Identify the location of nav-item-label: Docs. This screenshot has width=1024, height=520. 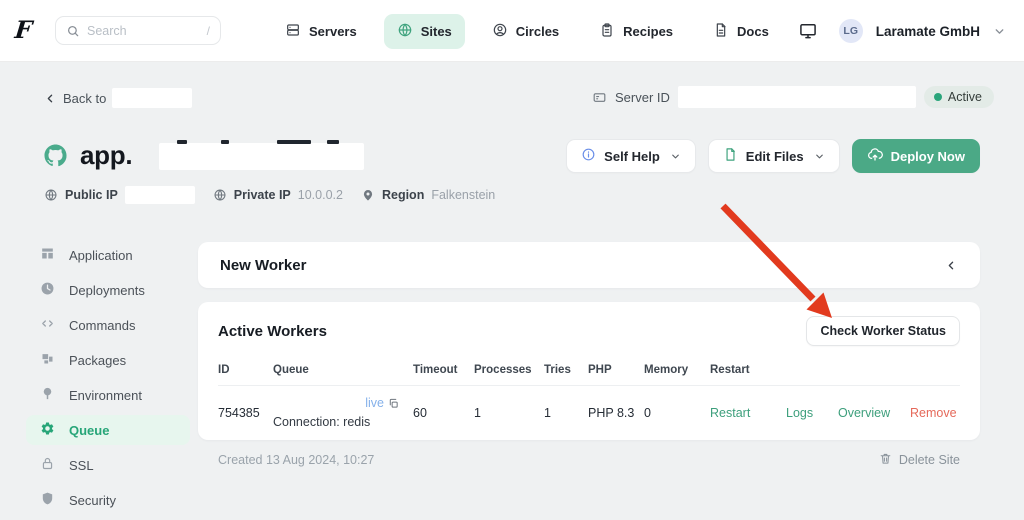
(753, 31).